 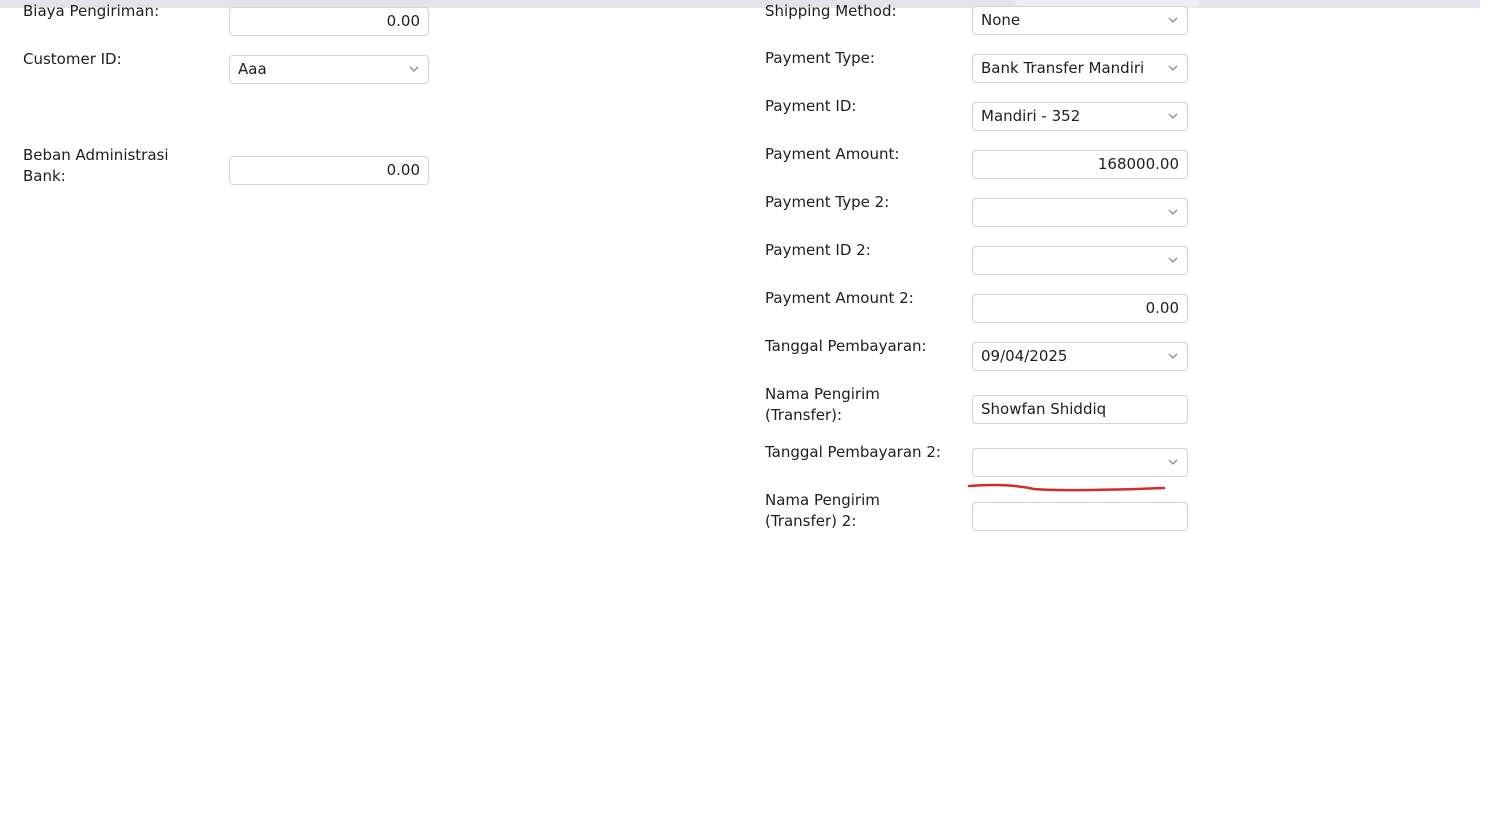 I want to click on payment-id-2-select, so click(x=1080, y=260).